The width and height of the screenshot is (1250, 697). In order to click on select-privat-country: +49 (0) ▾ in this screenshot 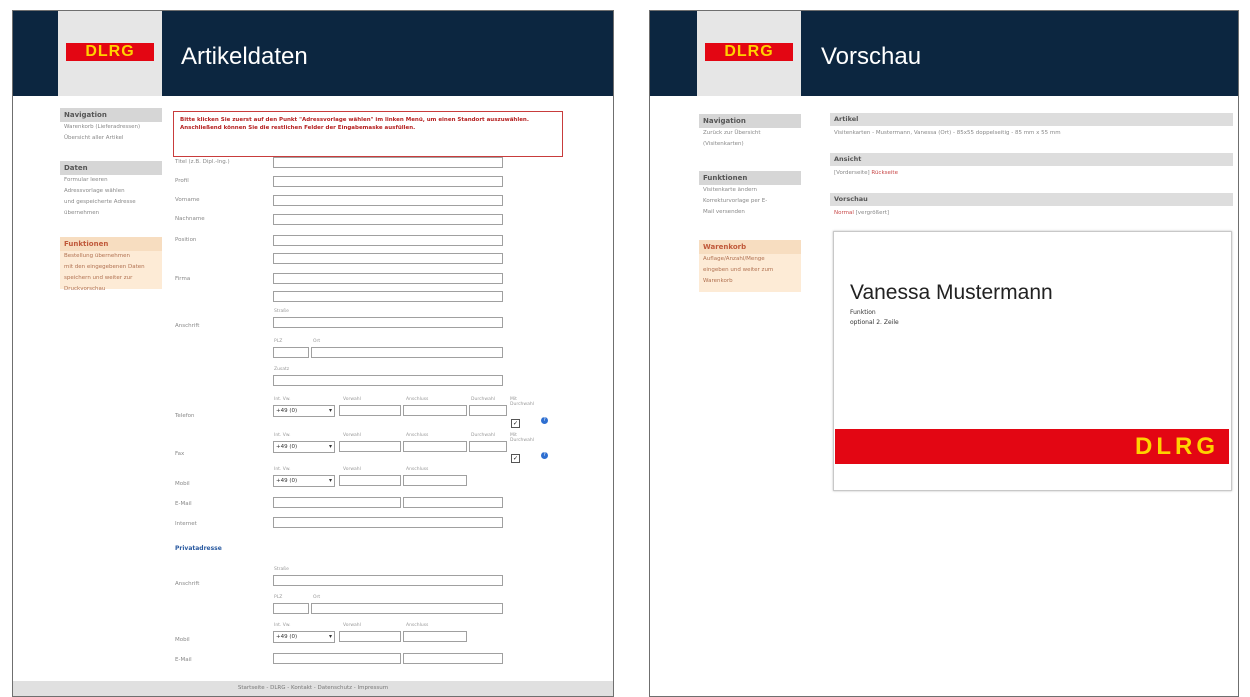, I will do `click(304, 637)`.